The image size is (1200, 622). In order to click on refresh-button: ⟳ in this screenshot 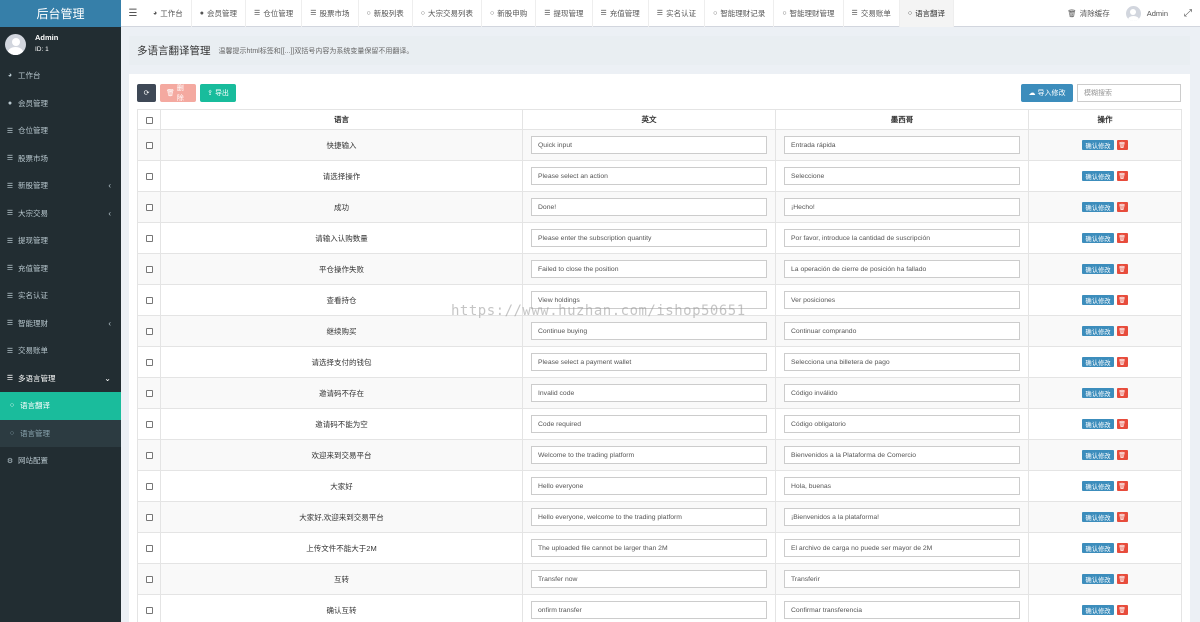, I will do `click(146, 93)`.